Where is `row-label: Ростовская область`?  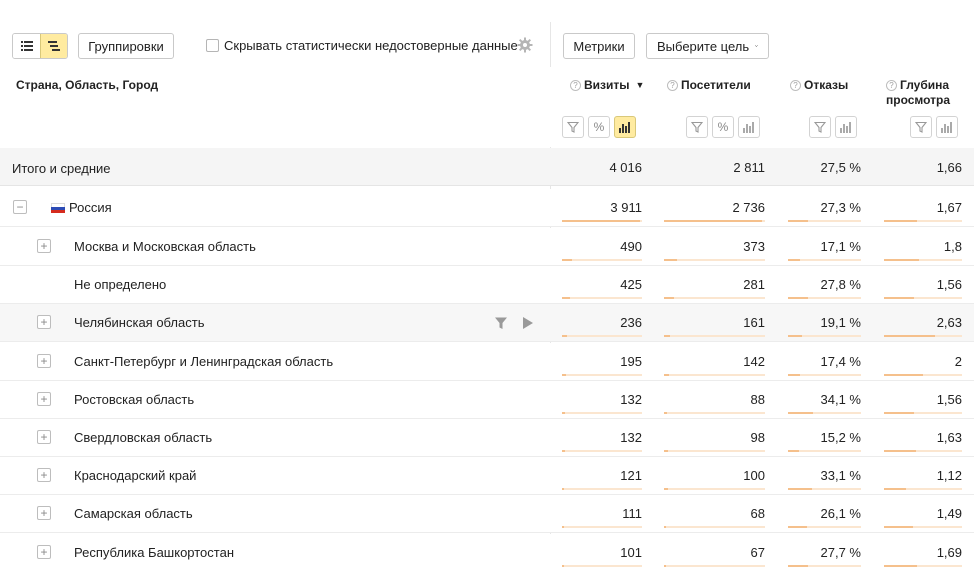 row-label: Ростовская область is located at coordinates (134, 399).